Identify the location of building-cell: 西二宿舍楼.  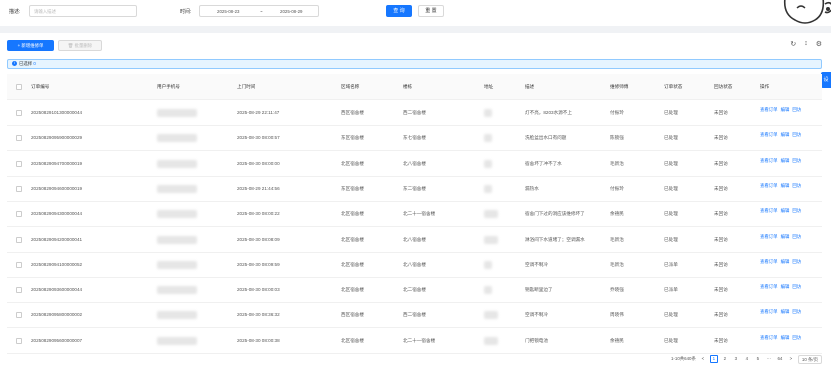
(414, 112).